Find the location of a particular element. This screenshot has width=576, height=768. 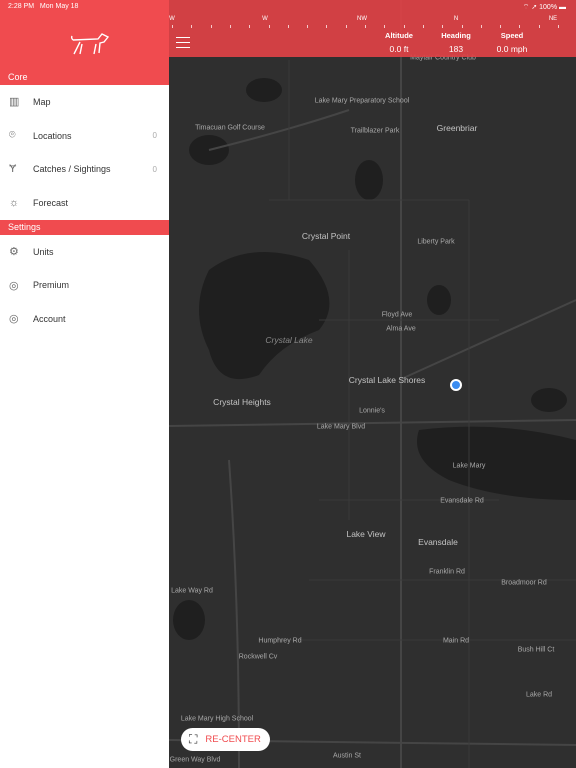

map-label: Lake Rd is located at coordinates (539, 695).